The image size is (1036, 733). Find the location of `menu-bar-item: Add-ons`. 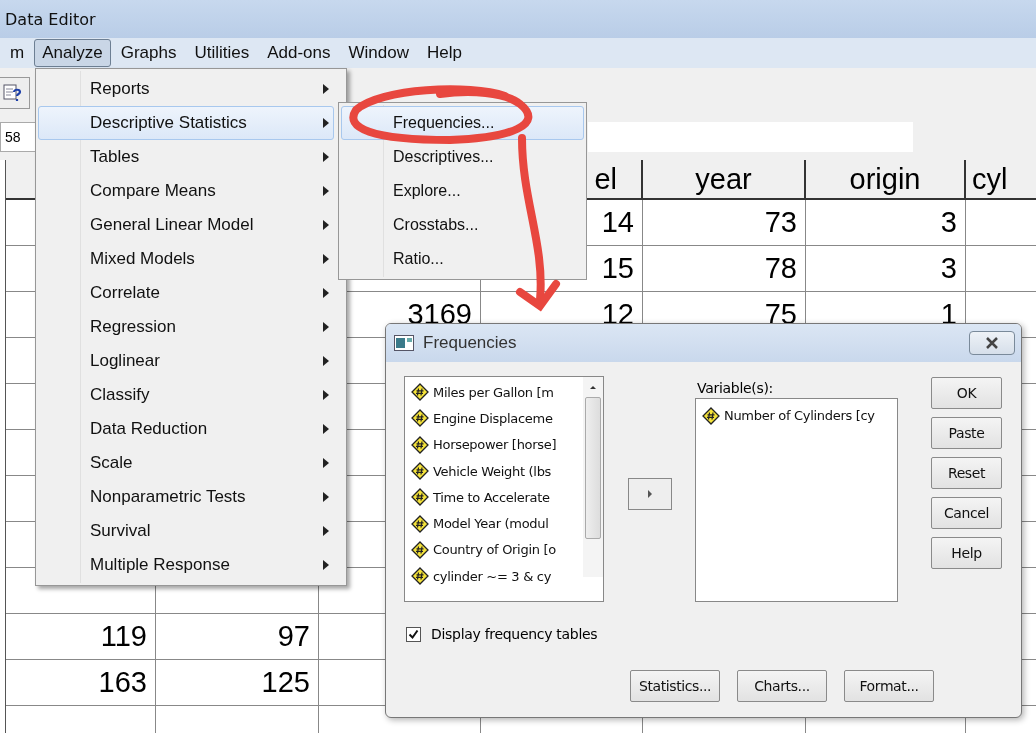

menu-bar-item: Add-ons is located at coordinates (299, 53).